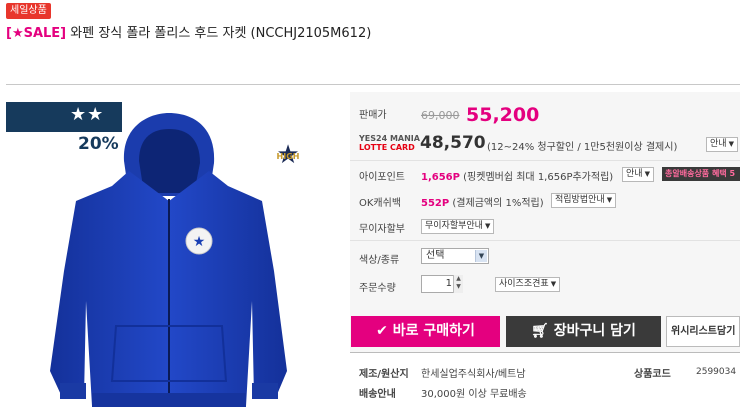 Image resolution: width=740 pixels, height=418 pixels. Describe the element at coordinates (634, 174) in the screenshot. I see `ipoint-guide-label: 안내` at that location.